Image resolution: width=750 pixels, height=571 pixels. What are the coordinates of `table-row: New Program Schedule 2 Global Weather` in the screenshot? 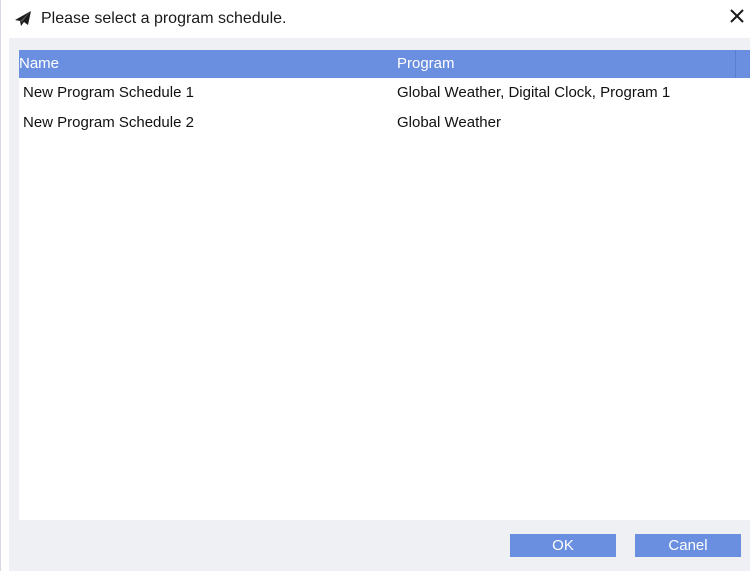 It's located at (384, 123).